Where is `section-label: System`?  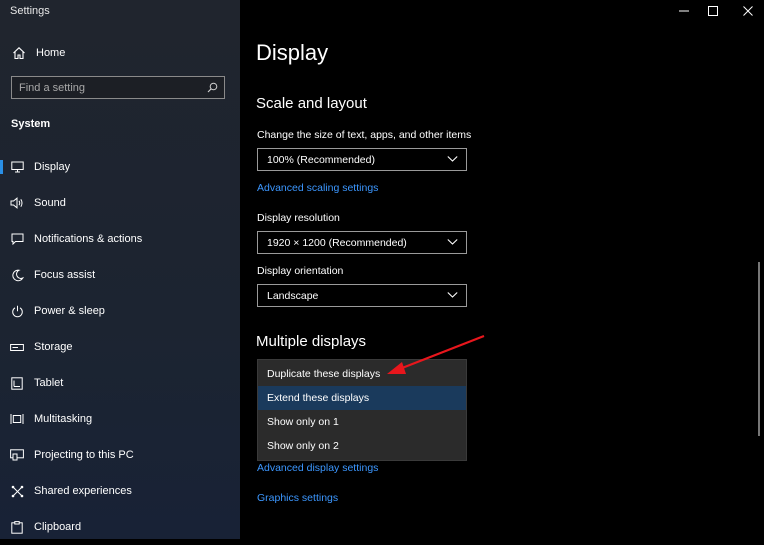 section-label: System is located at coordinates (31, 124).